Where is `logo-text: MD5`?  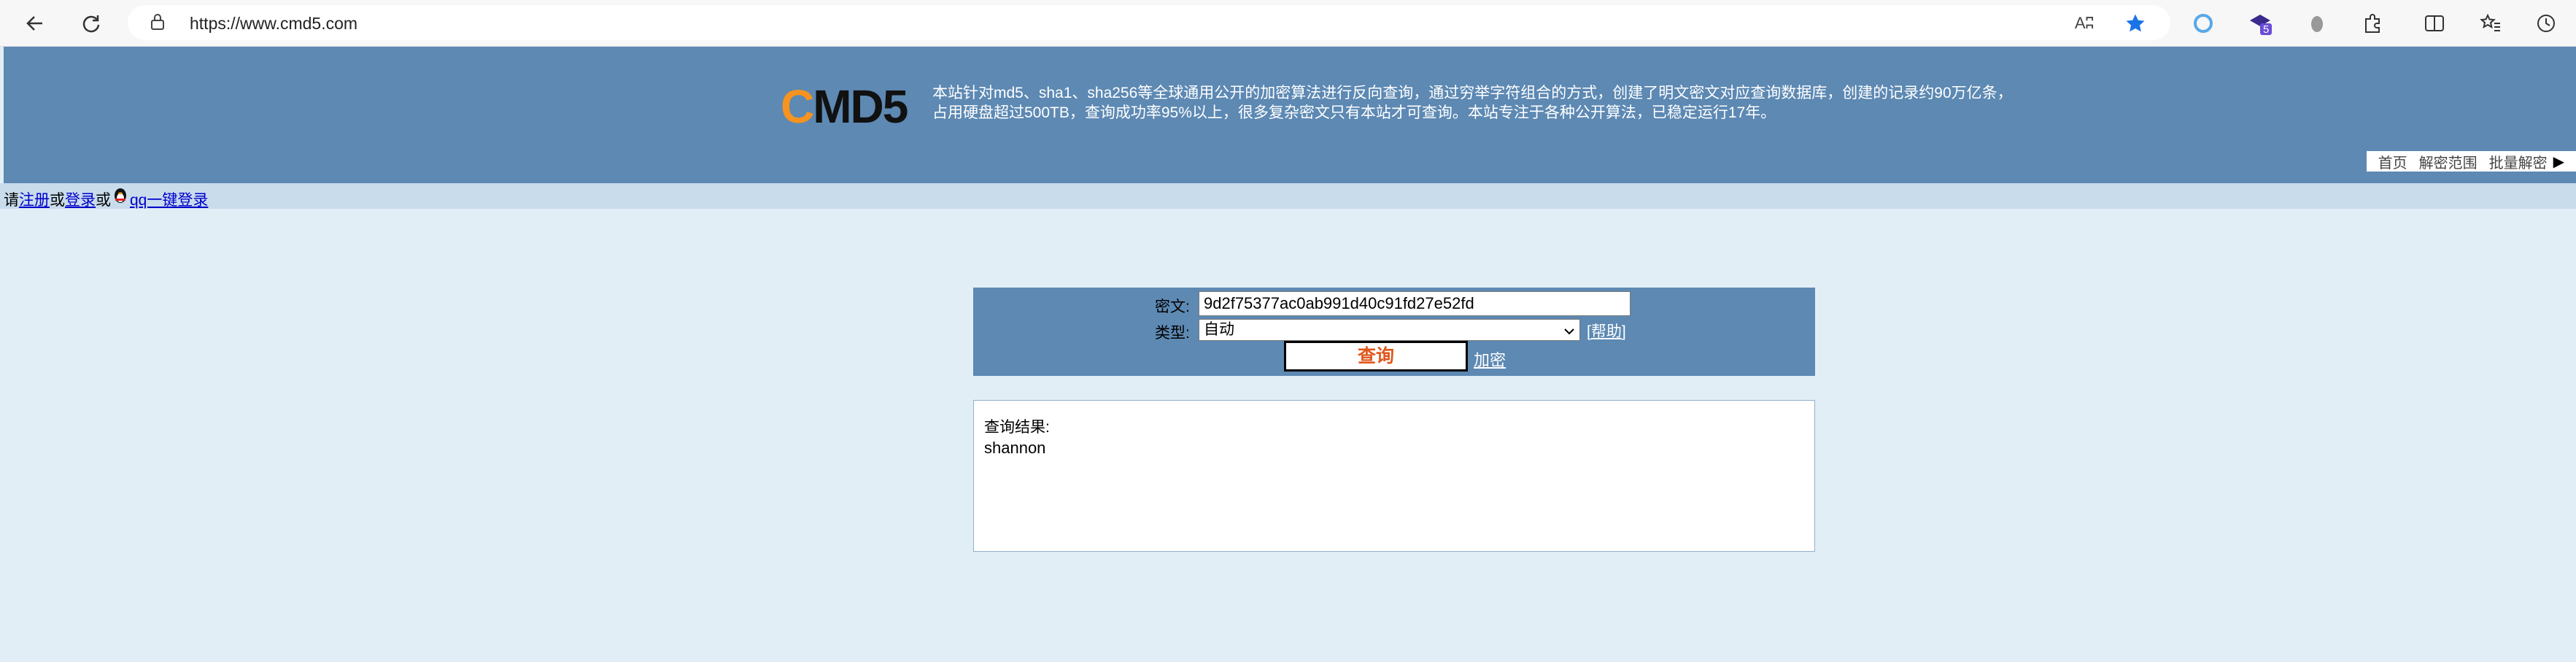
logo-text: MD5 is located at coordinates (860, 107).